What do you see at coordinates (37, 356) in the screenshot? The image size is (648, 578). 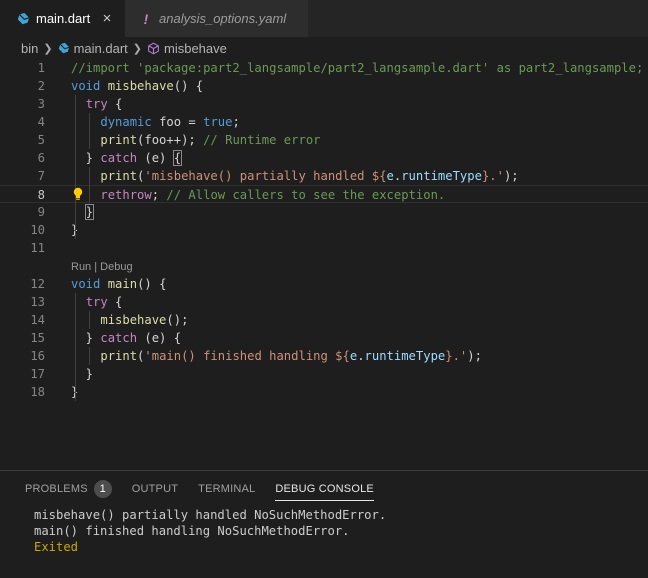 I see `line-number: 16` at bounding box center [37, 356].